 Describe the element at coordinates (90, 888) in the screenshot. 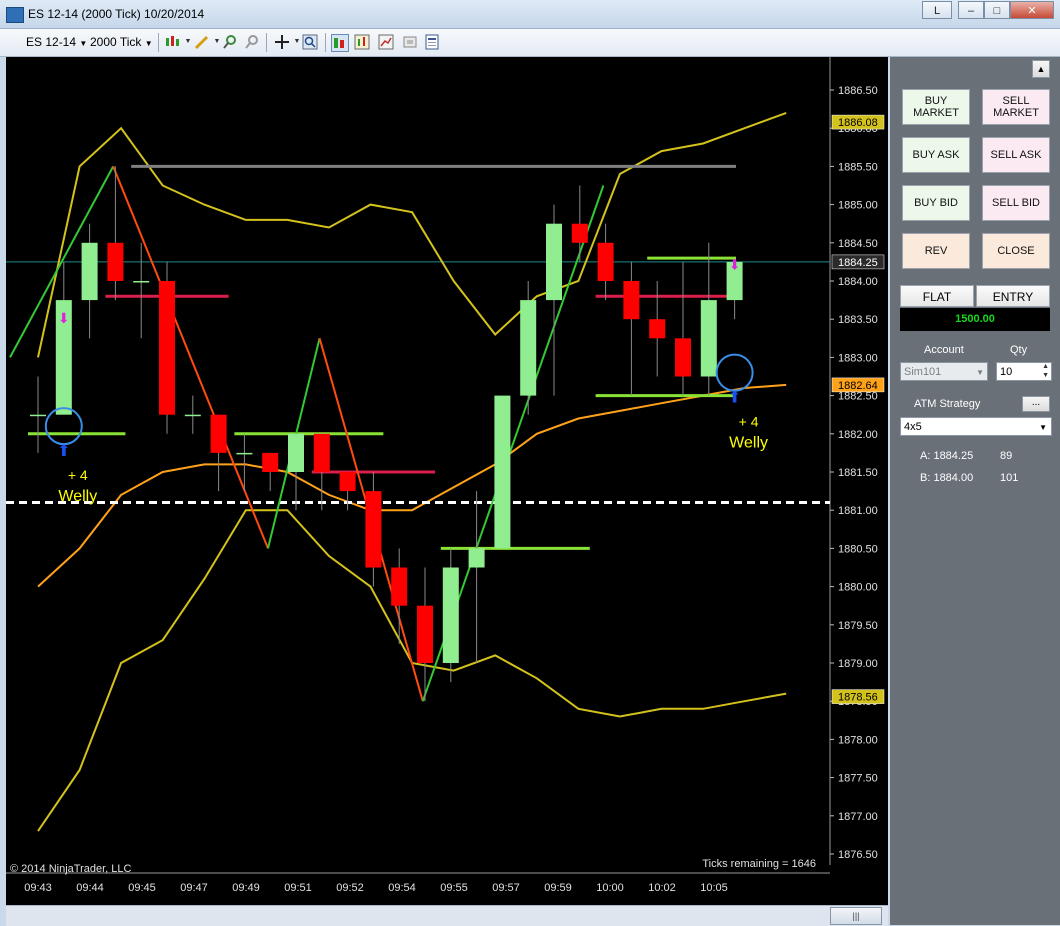

I see `x-tick-label-1: 09:44` at that location.